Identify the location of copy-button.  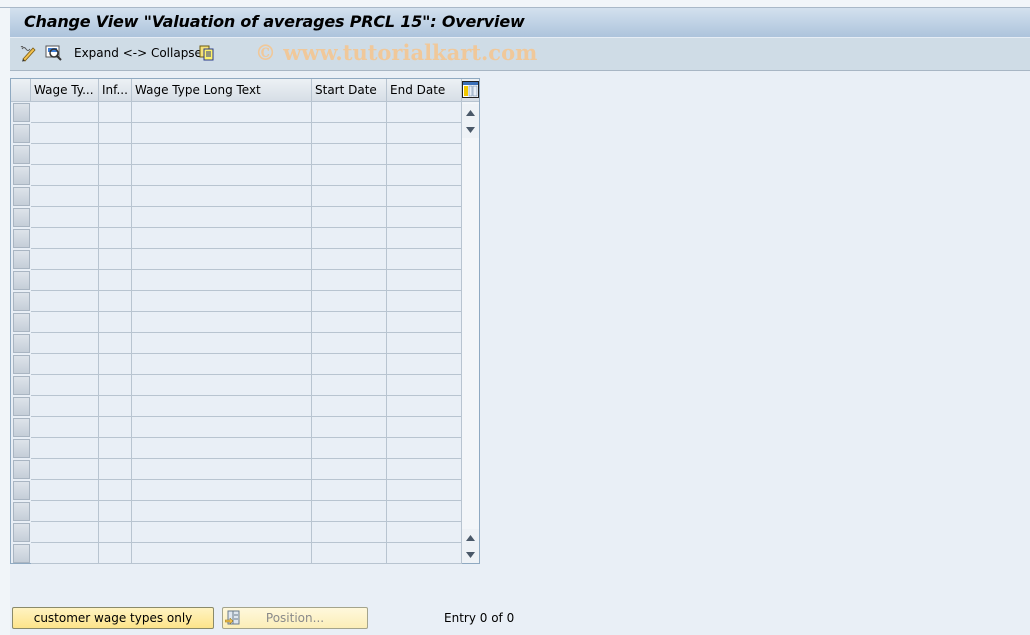
(207, 53).